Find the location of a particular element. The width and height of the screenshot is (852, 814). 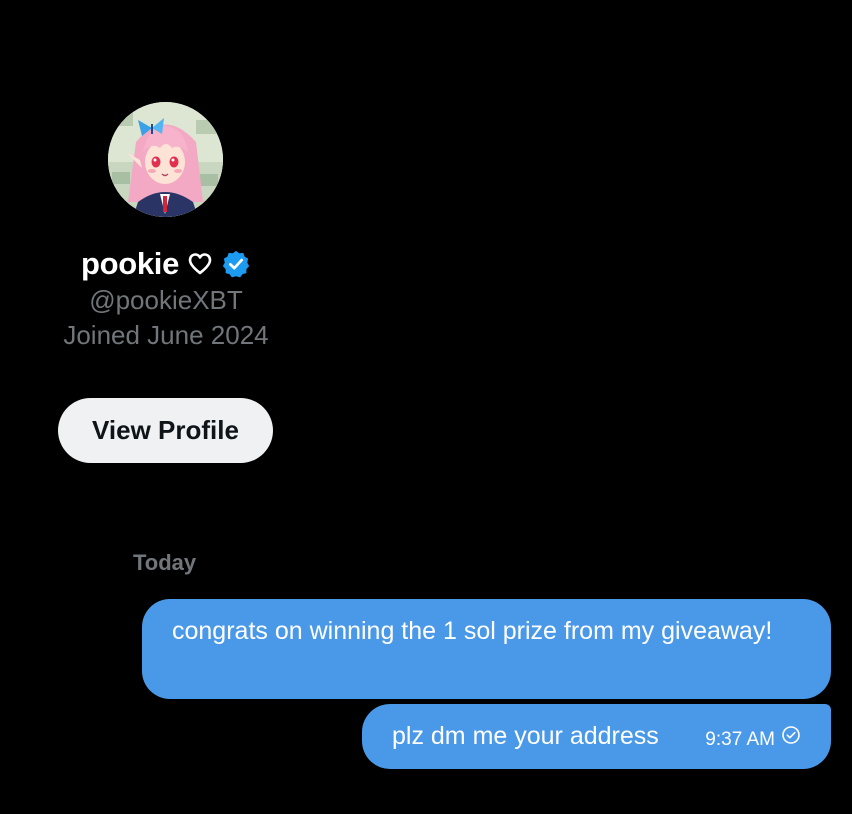

name-row: pookie is located at coordinates (166, 264).